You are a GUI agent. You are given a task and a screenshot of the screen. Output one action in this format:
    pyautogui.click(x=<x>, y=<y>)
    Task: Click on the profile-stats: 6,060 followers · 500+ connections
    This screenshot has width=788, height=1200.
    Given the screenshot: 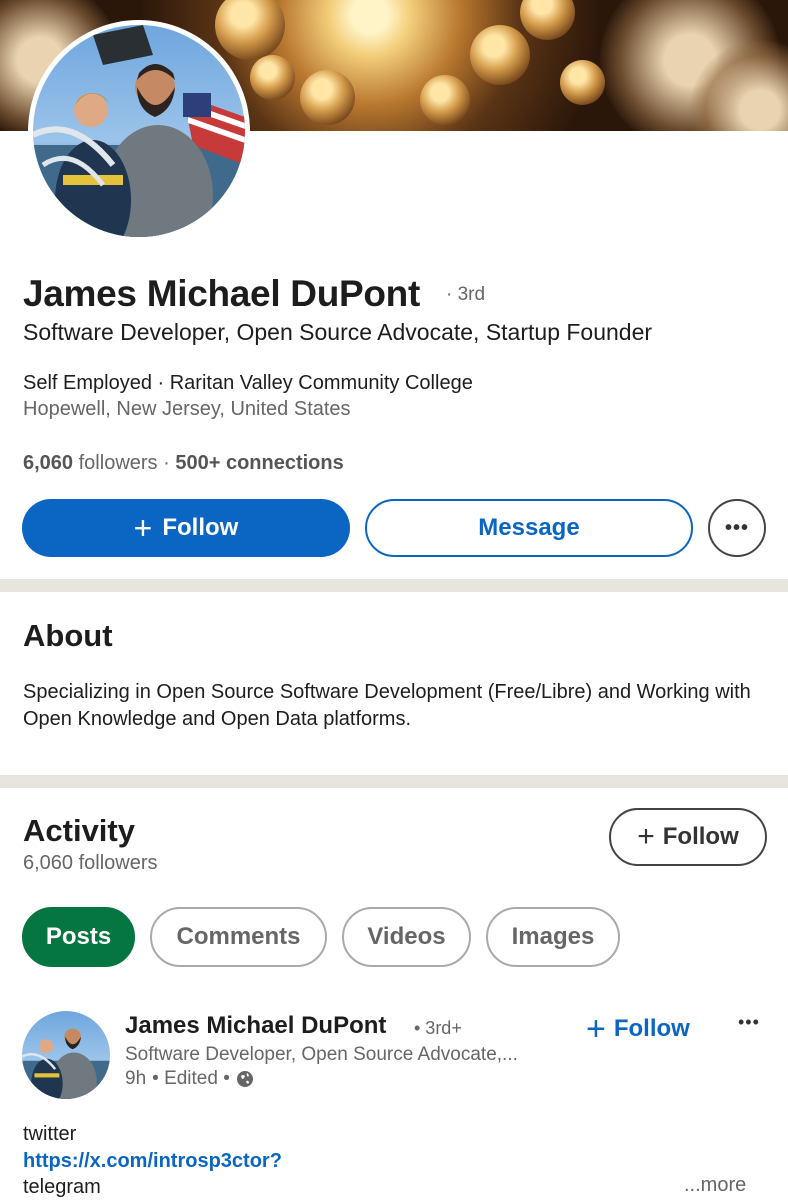 What is the action you would take?
    pyautogui.click(x=183, y=463)
    